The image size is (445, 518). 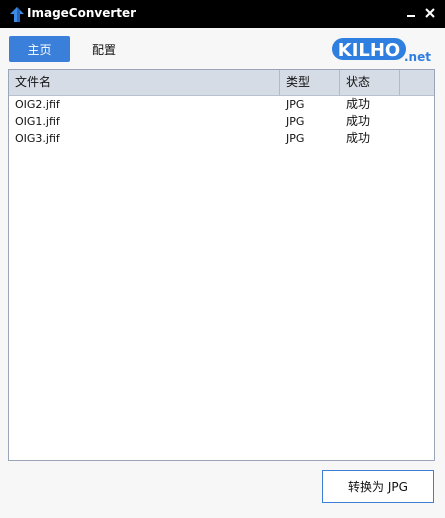 I want to click on column-header-filename: 文件名, so click(x=144, y=82).